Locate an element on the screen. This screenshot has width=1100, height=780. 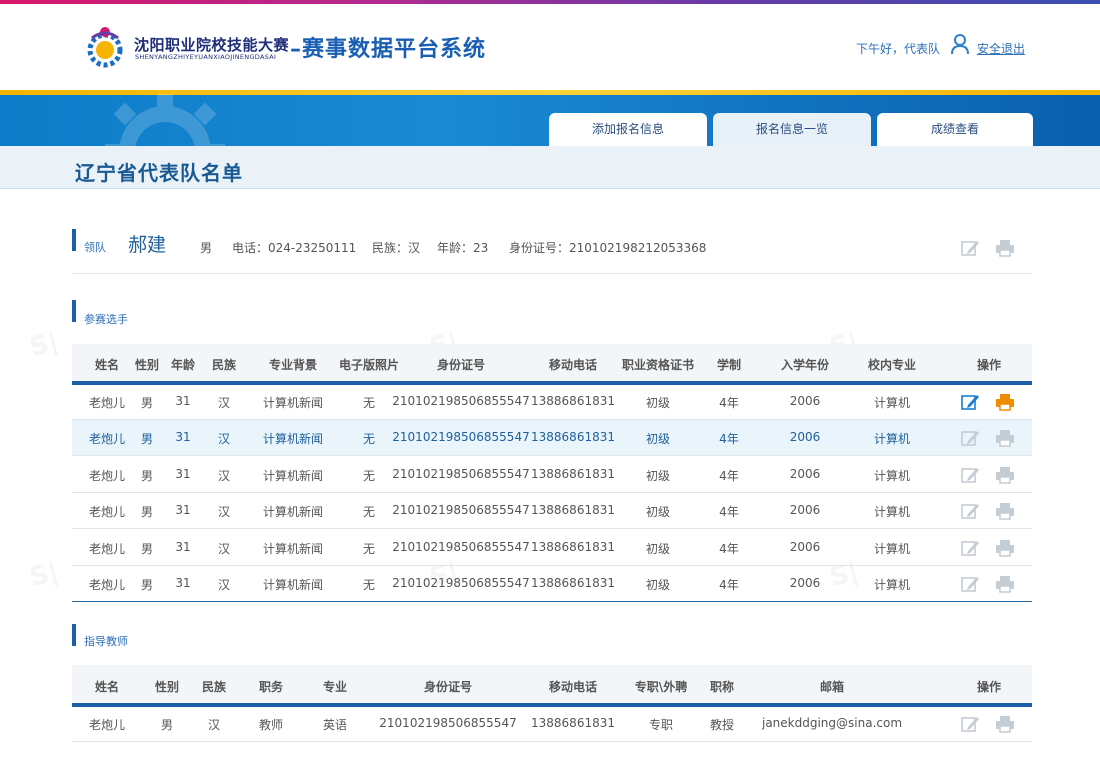
column-header: 年龄 is located at coordinates (183, 365).